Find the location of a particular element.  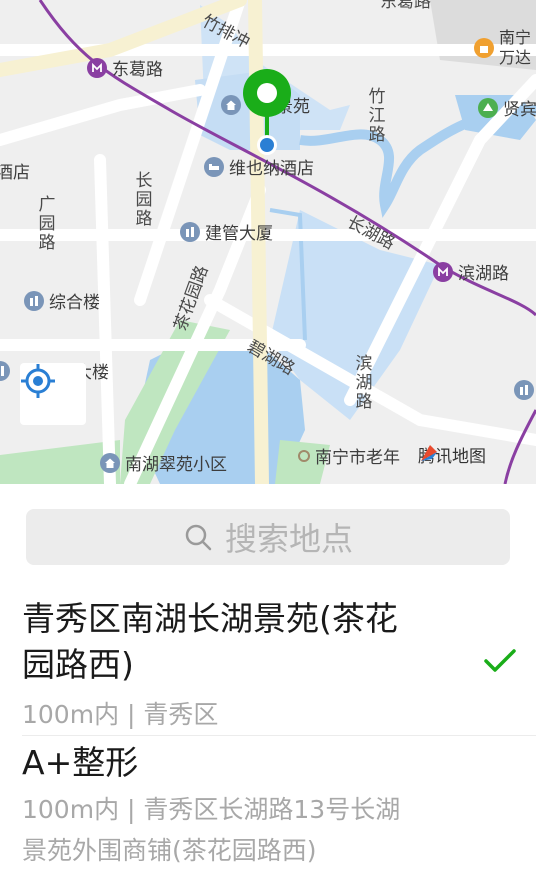

road-label-donggelu-top: 东葛路 is located at coordinates (405, 6).